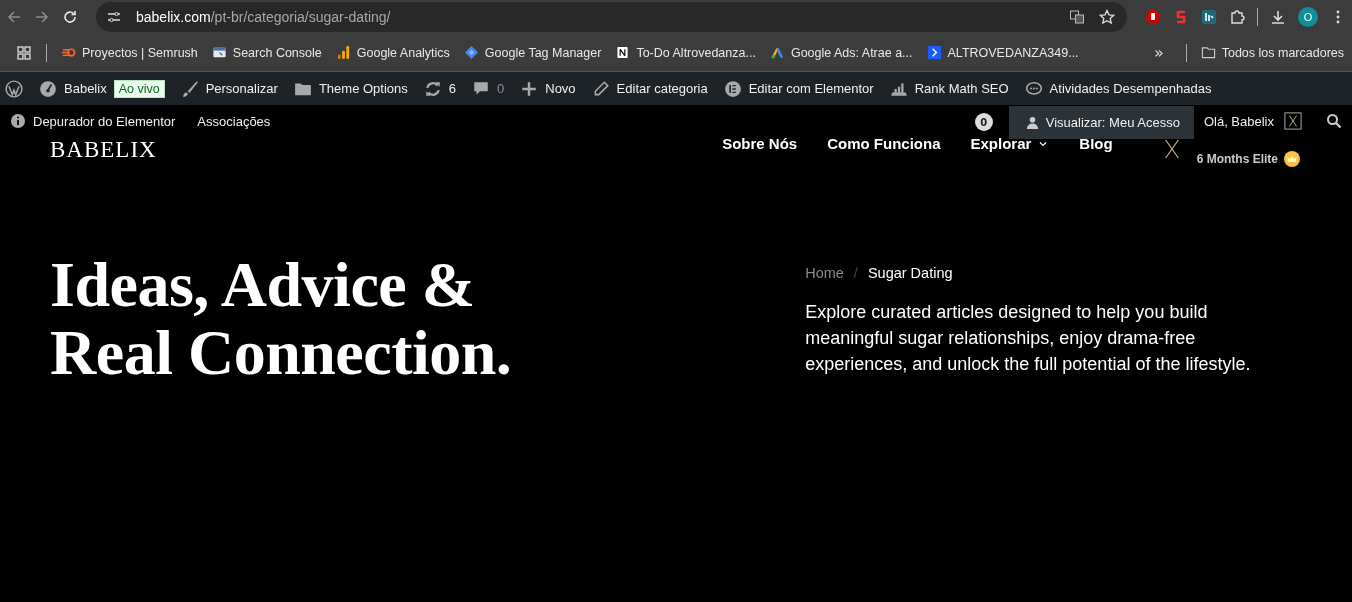  What do you see at coordinates (1153, 17) in the screenshot?
I see `hand-stop-icon` at bounding box center [1153, 17].